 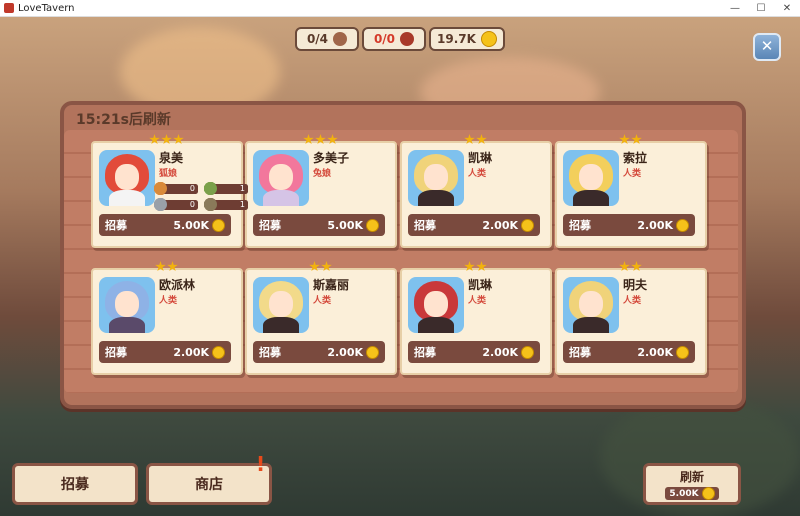 I want to click on character-race: 狐娘, so click(x=168, y=174).